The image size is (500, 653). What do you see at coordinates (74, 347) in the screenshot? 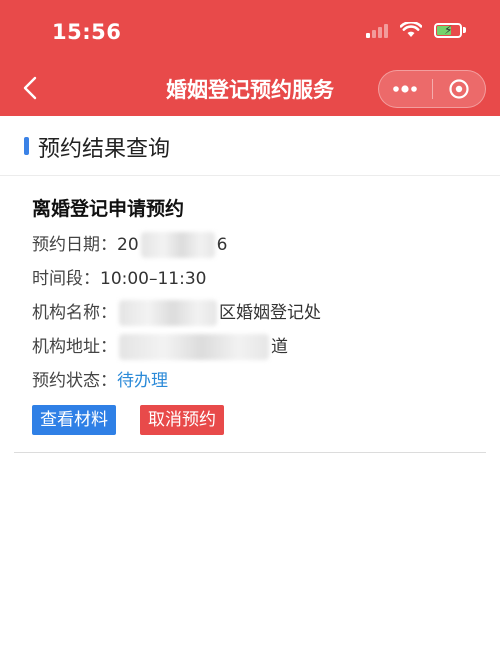
I see `org-address-label: 机构地址：` at bounding box center [74, 347].